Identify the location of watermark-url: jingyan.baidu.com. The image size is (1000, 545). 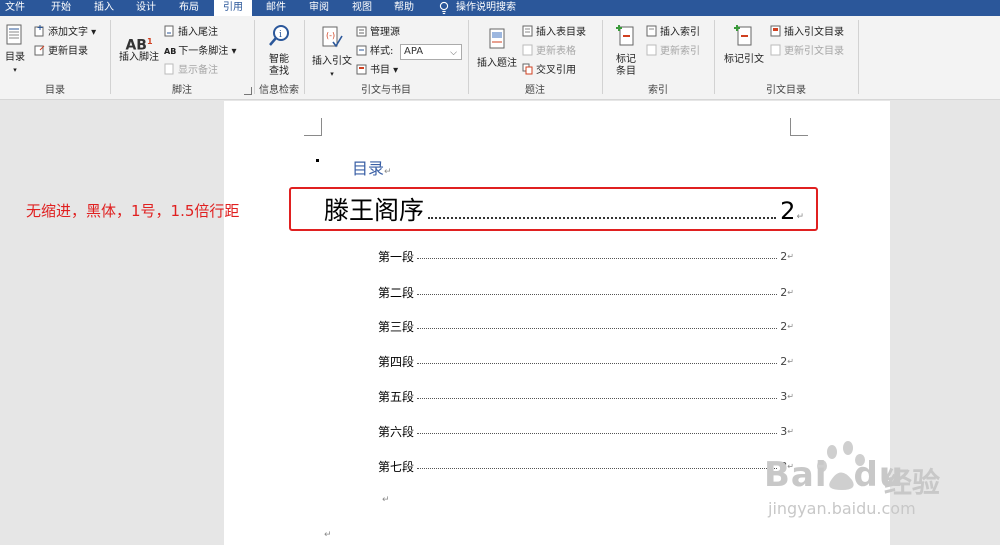
(842, 508).